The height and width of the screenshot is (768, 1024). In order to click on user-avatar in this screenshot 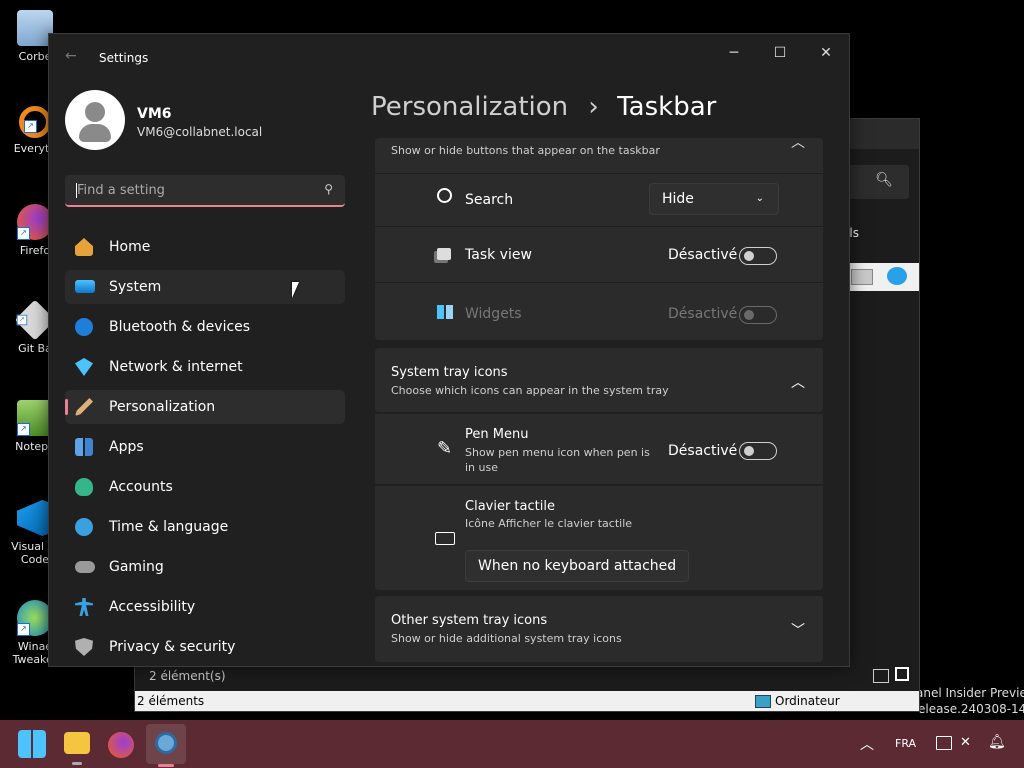, I will do `click(95, 120)`.